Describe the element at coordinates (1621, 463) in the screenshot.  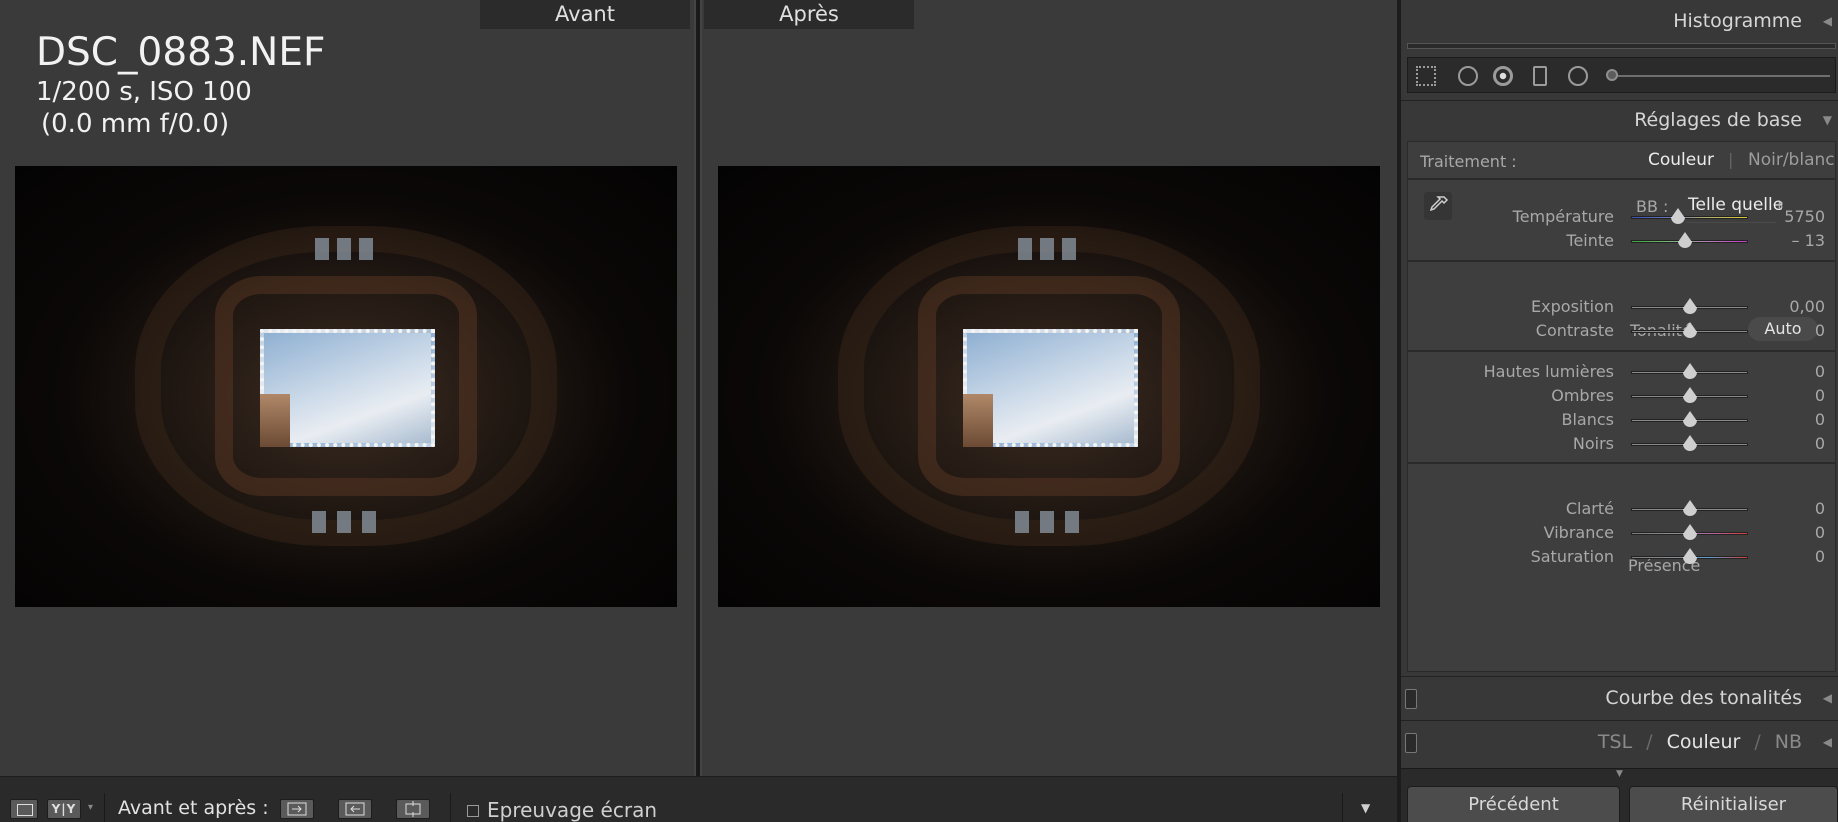
I see `panel-divider` at that location.